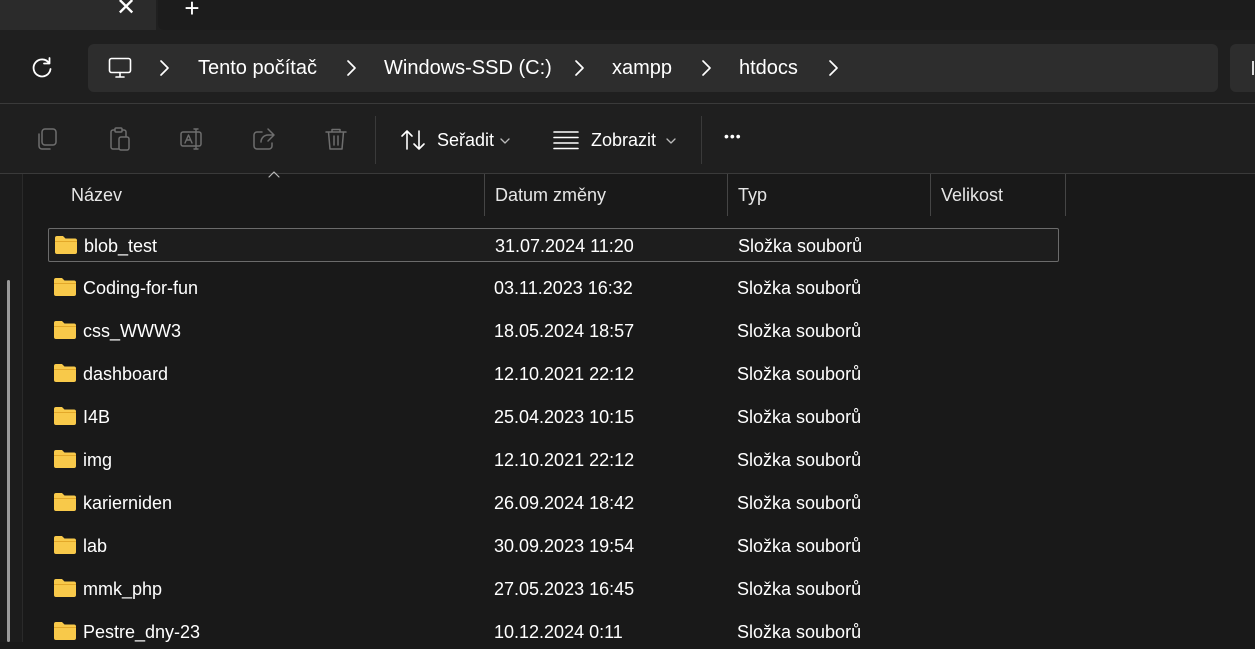  Describe the element at coordinates (126, 374) in the screenshot. I see `file-name: dashboard` at that location.